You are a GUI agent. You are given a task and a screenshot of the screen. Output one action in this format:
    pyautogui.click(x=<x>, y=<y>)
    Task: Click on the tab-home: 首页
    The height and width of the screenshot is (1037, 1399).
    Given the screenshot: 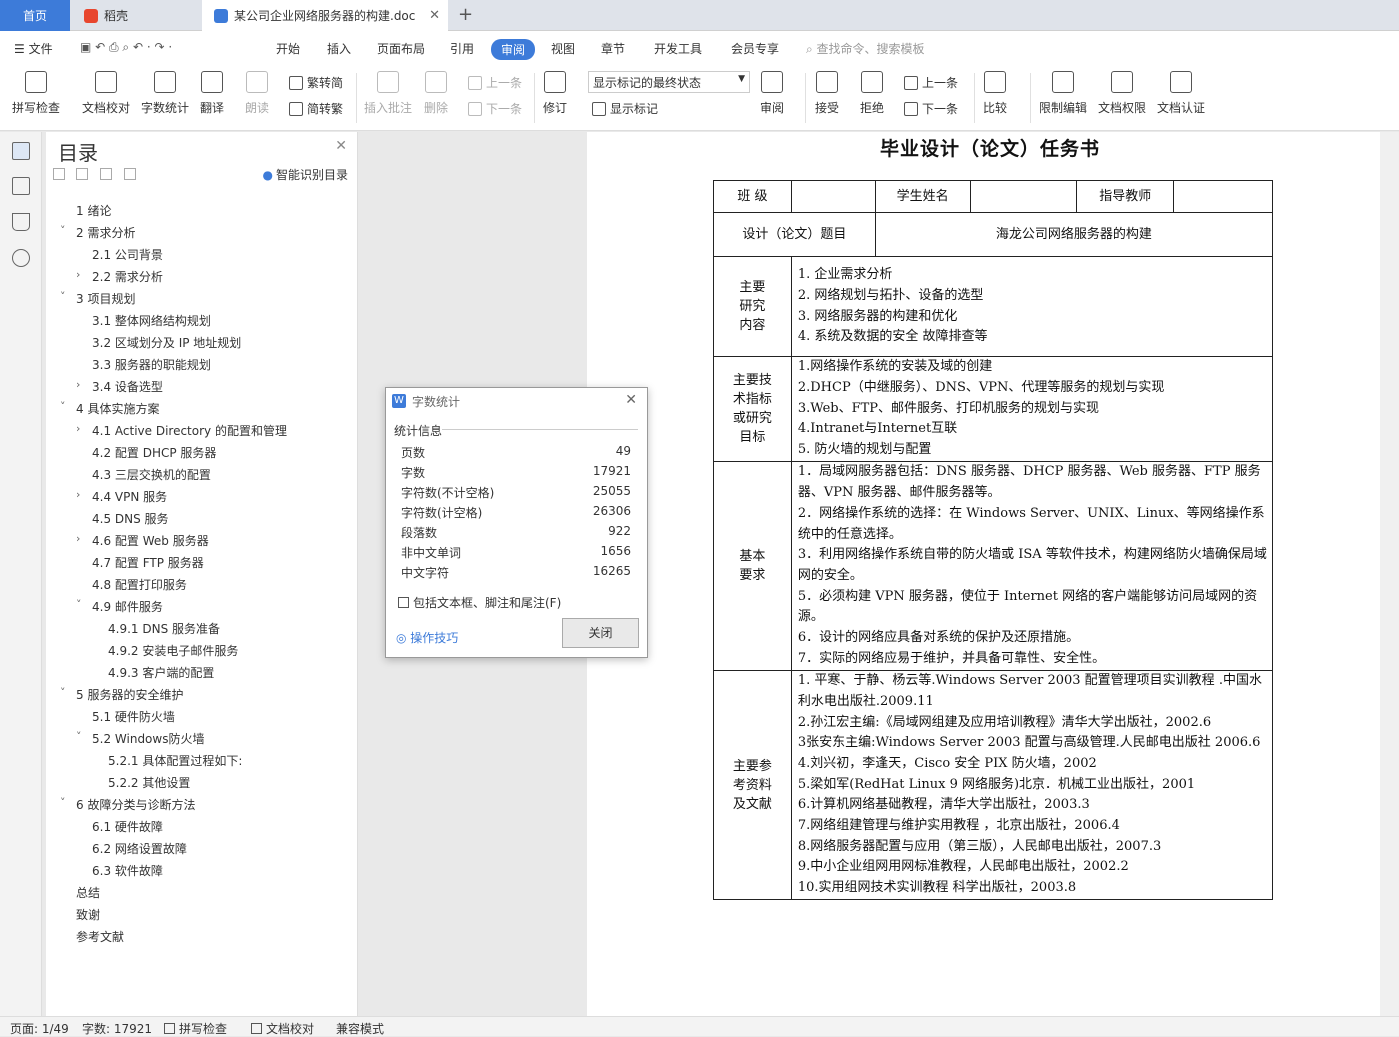 What is the action you would take?
    pyautogui.click(x=35, y=15)
    